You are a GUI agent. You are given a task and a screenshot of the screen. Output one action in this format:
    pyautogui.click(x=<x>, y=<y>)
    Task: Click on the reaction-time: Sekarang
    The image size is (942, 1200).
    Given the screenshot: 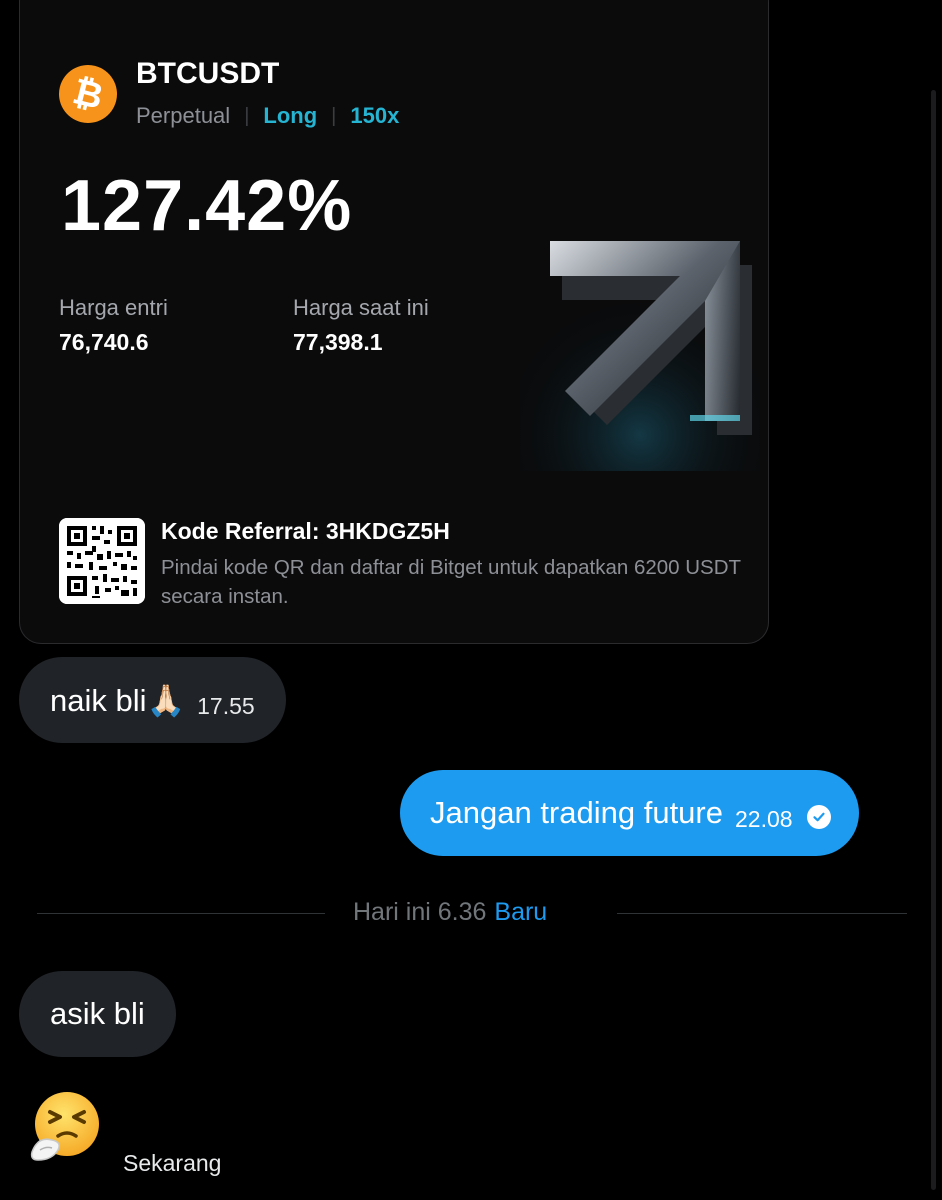 What is the action you would take?
    pyautogui.click(x=172, y=1163)
    